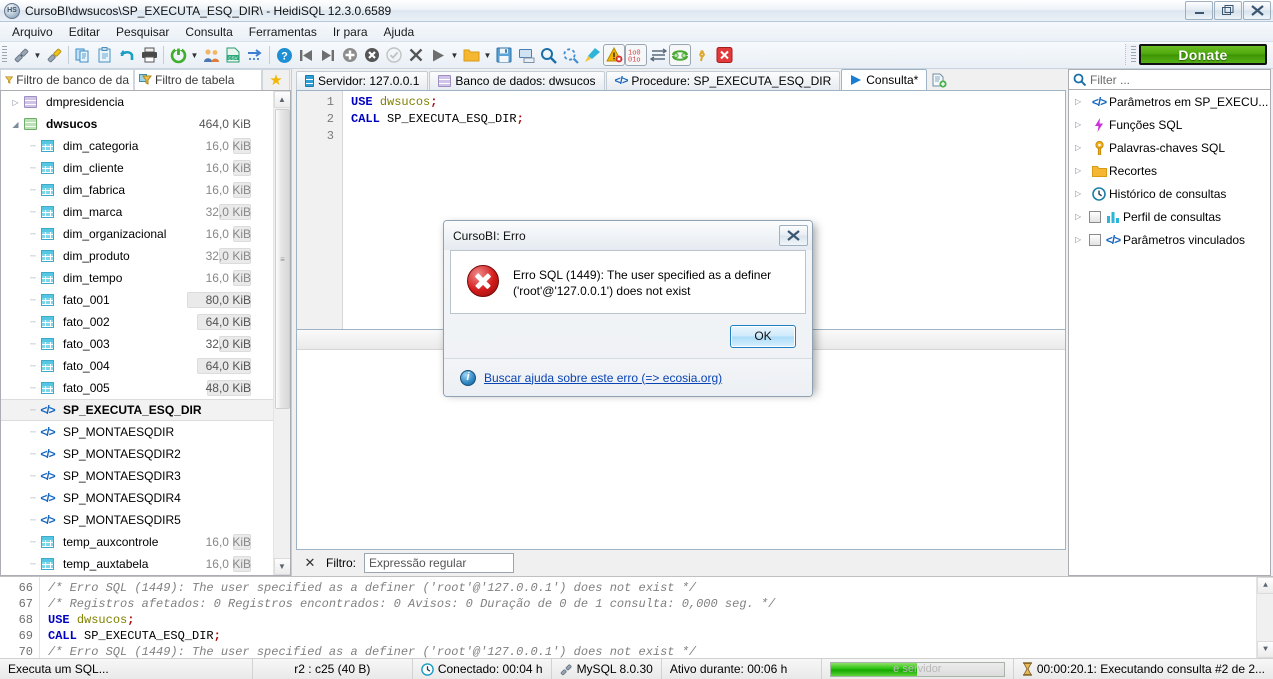 The image size is (1273, 679). I want to click on tab-consulta: Consulta*, so click(884, 79).